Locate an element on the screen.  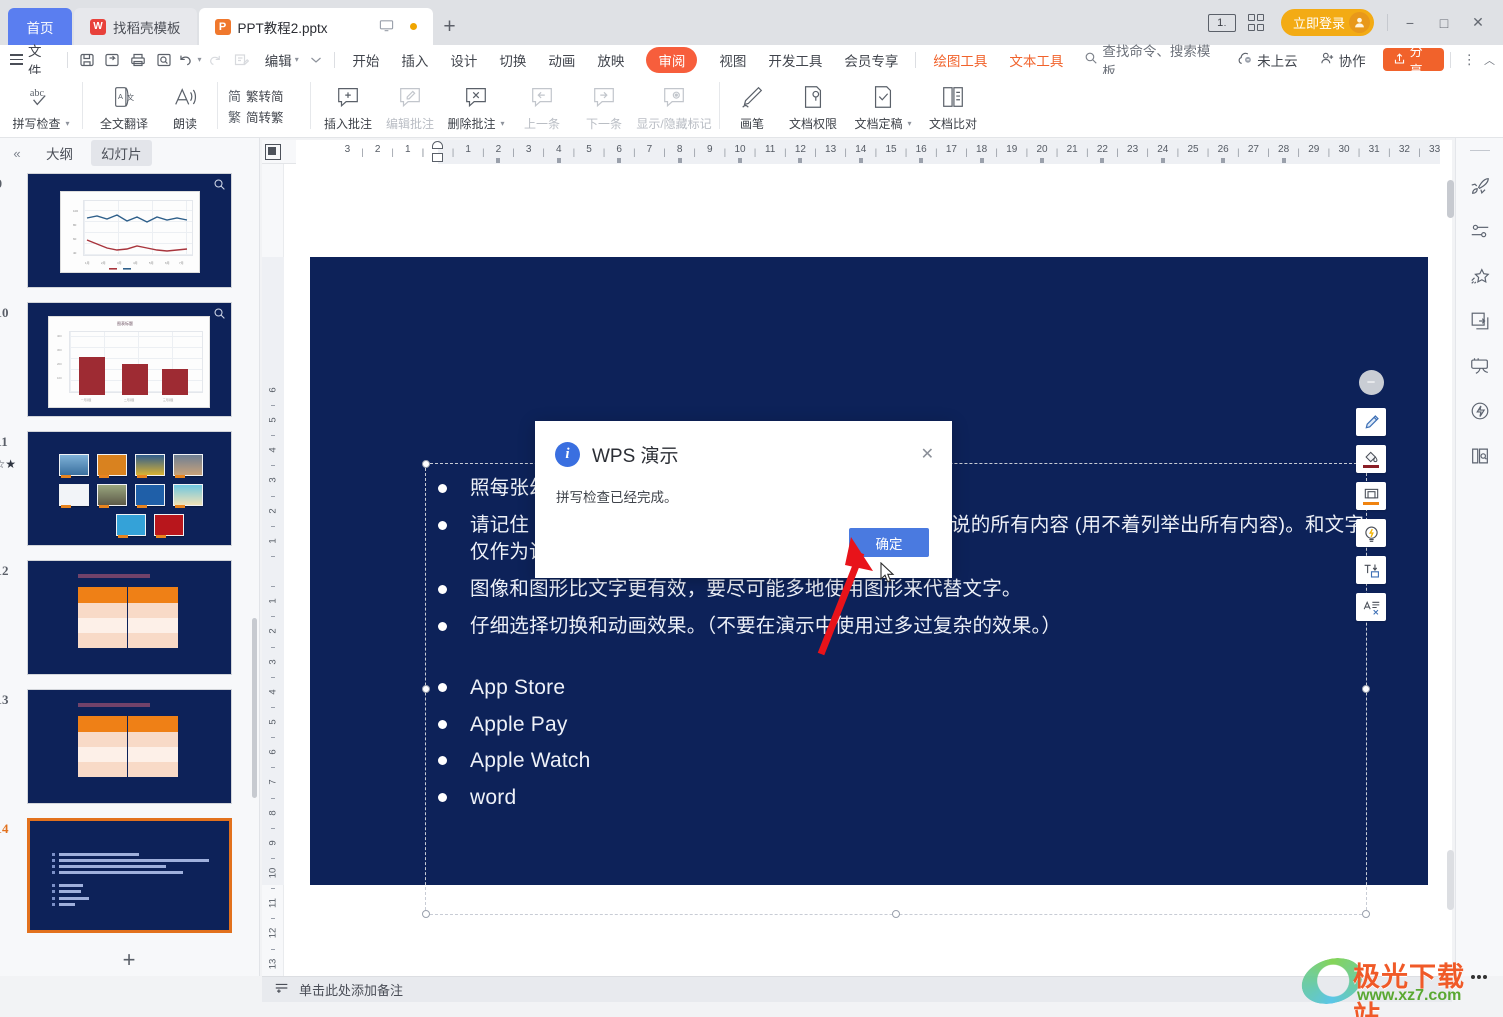
resize-handle-br is located at coordinates (1366, 914).